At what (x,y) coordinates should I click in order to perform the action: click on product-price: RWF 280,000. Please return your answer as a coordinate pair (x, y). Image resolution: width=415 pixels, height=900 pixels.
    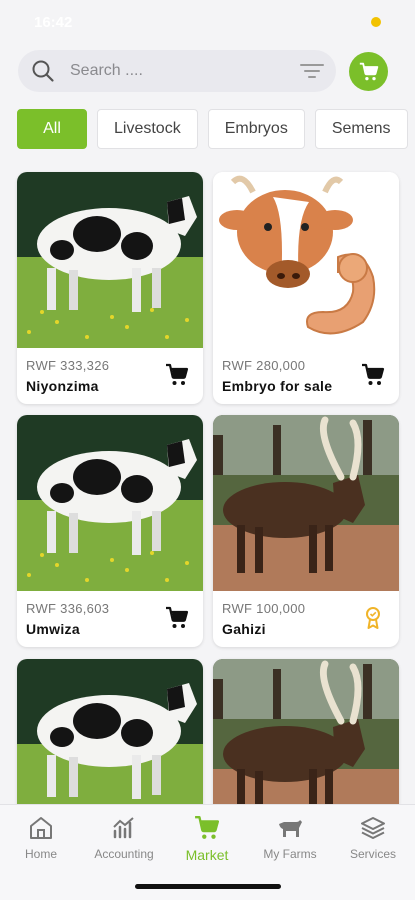
    Looking at the image, I should click on (264, 365).